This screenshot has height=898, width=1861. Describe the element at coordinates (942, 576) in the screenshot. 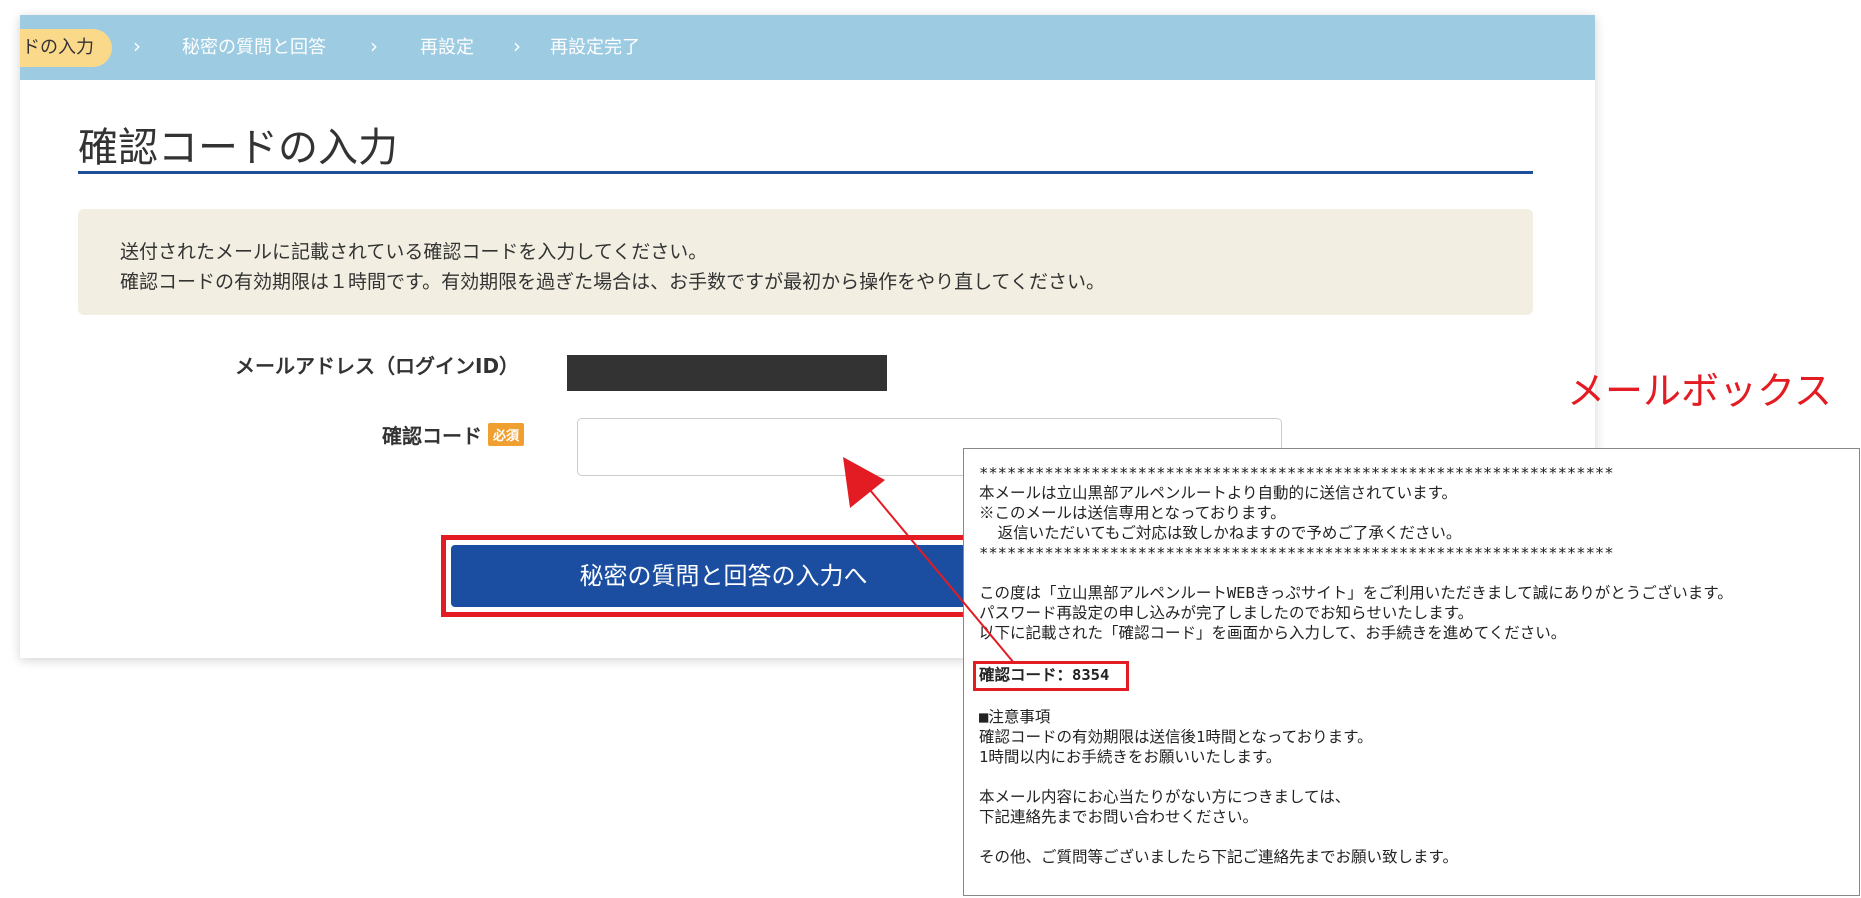

I see `arrow-line-icon` at that location.